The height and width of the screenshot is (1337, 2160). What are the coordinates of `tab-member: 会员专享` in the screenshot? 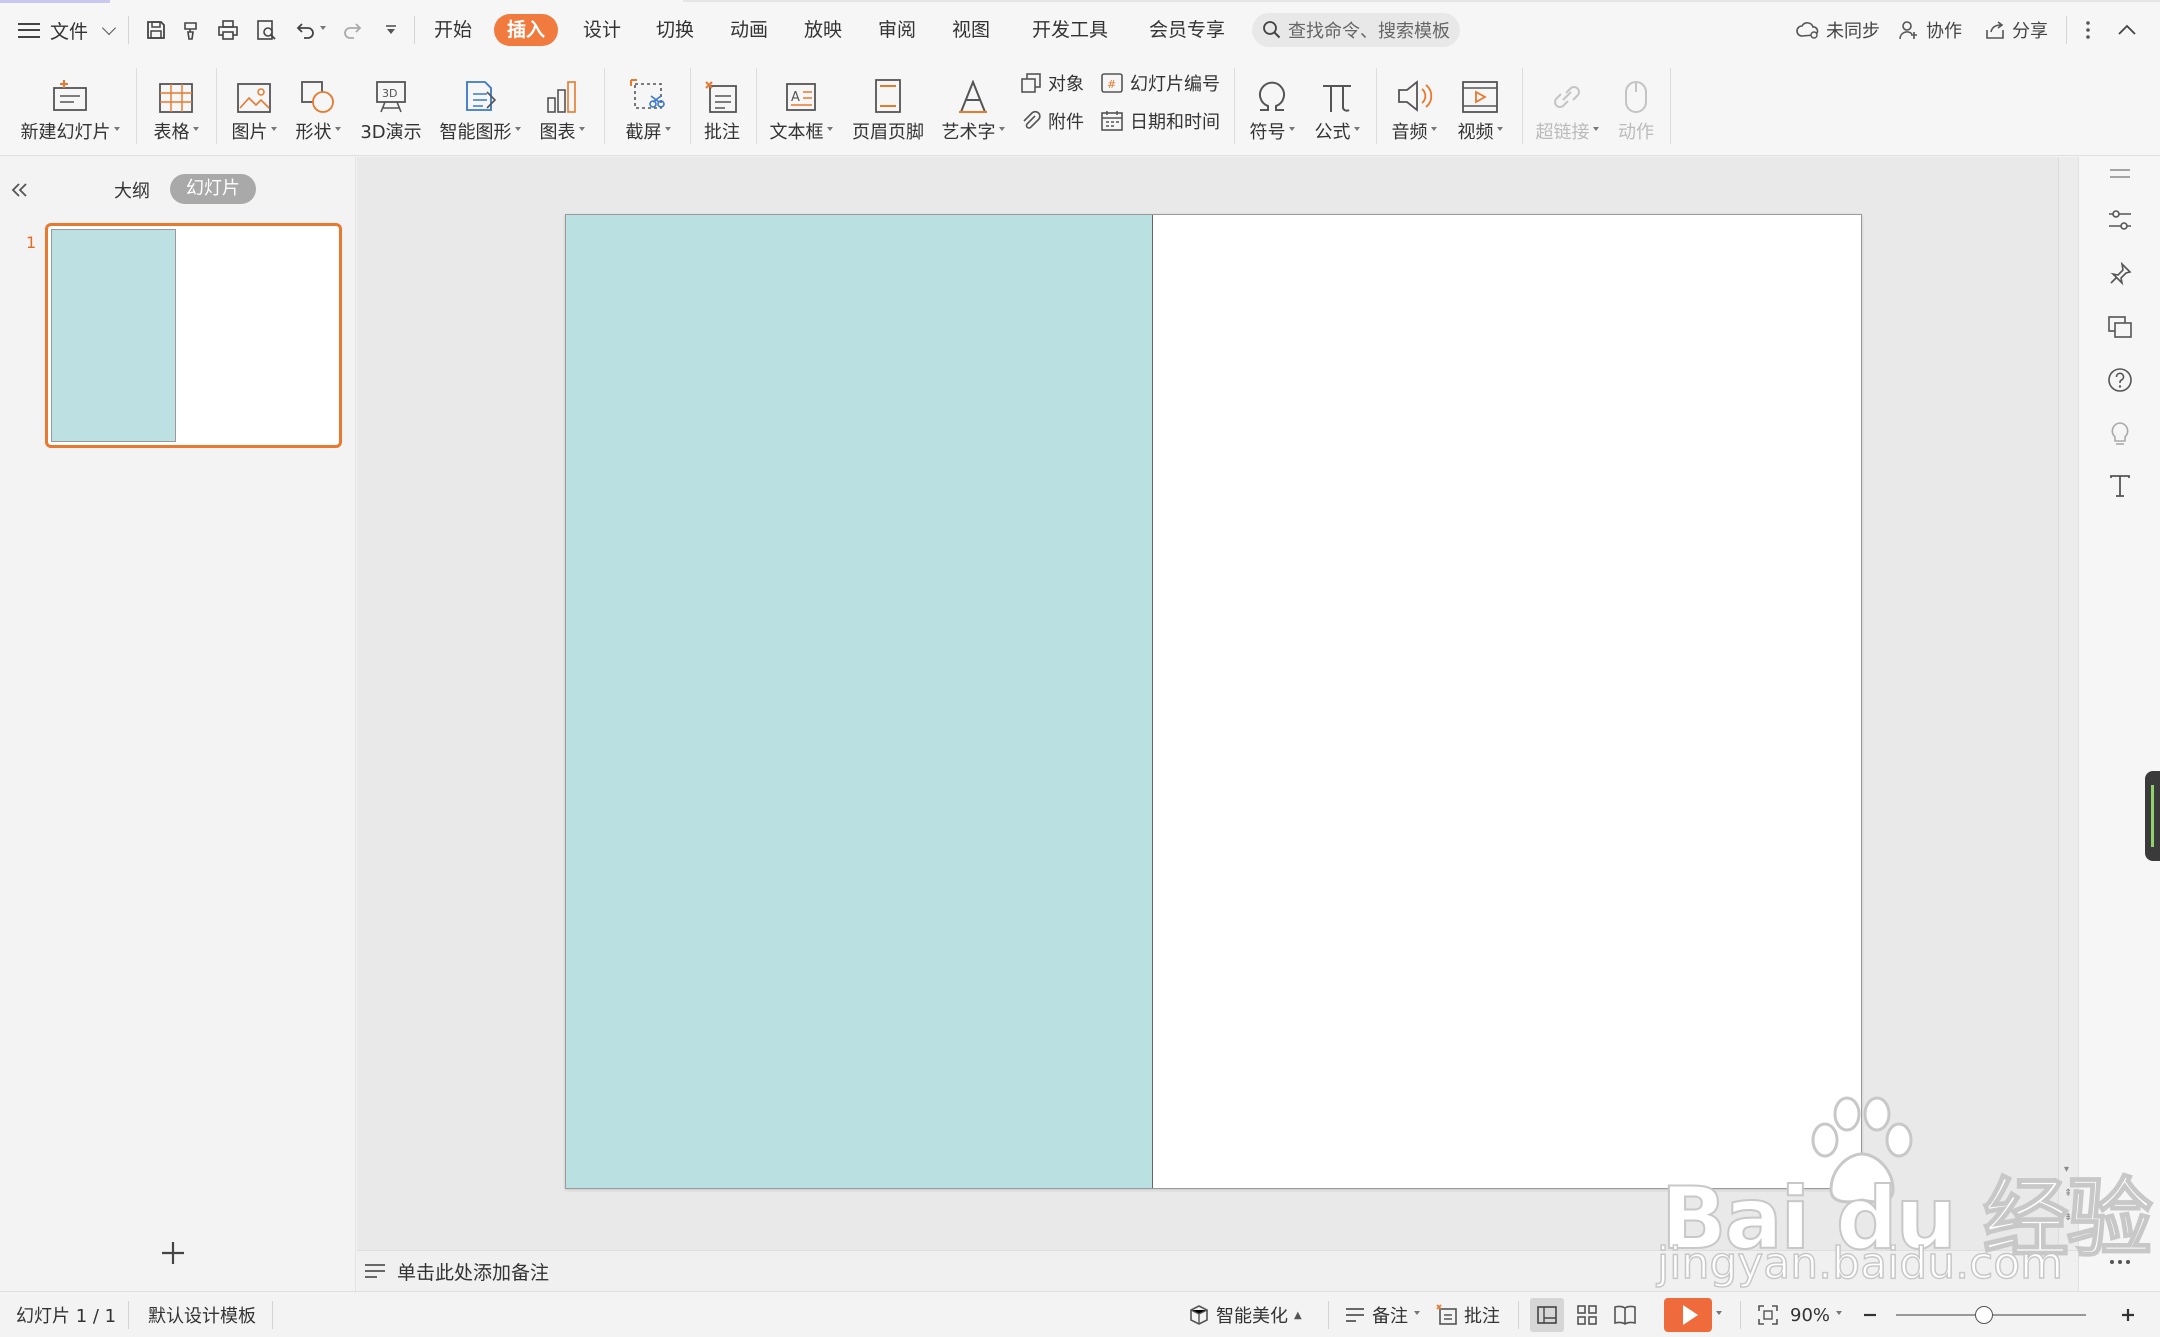 It's located at (1187, 30).